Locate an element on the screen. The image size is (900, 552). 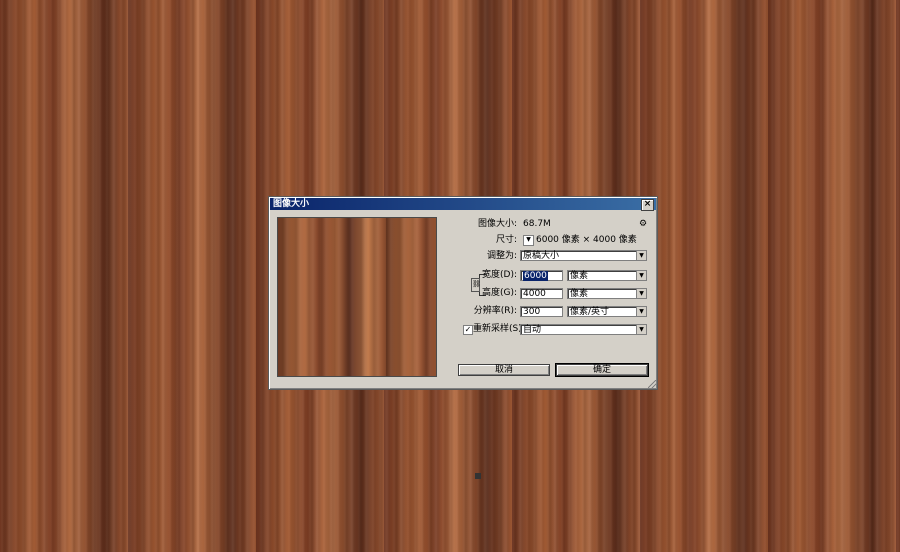
resample-row: ✓ 重新采样(S): 自动 ▼ is located at coordinates (544, 329).